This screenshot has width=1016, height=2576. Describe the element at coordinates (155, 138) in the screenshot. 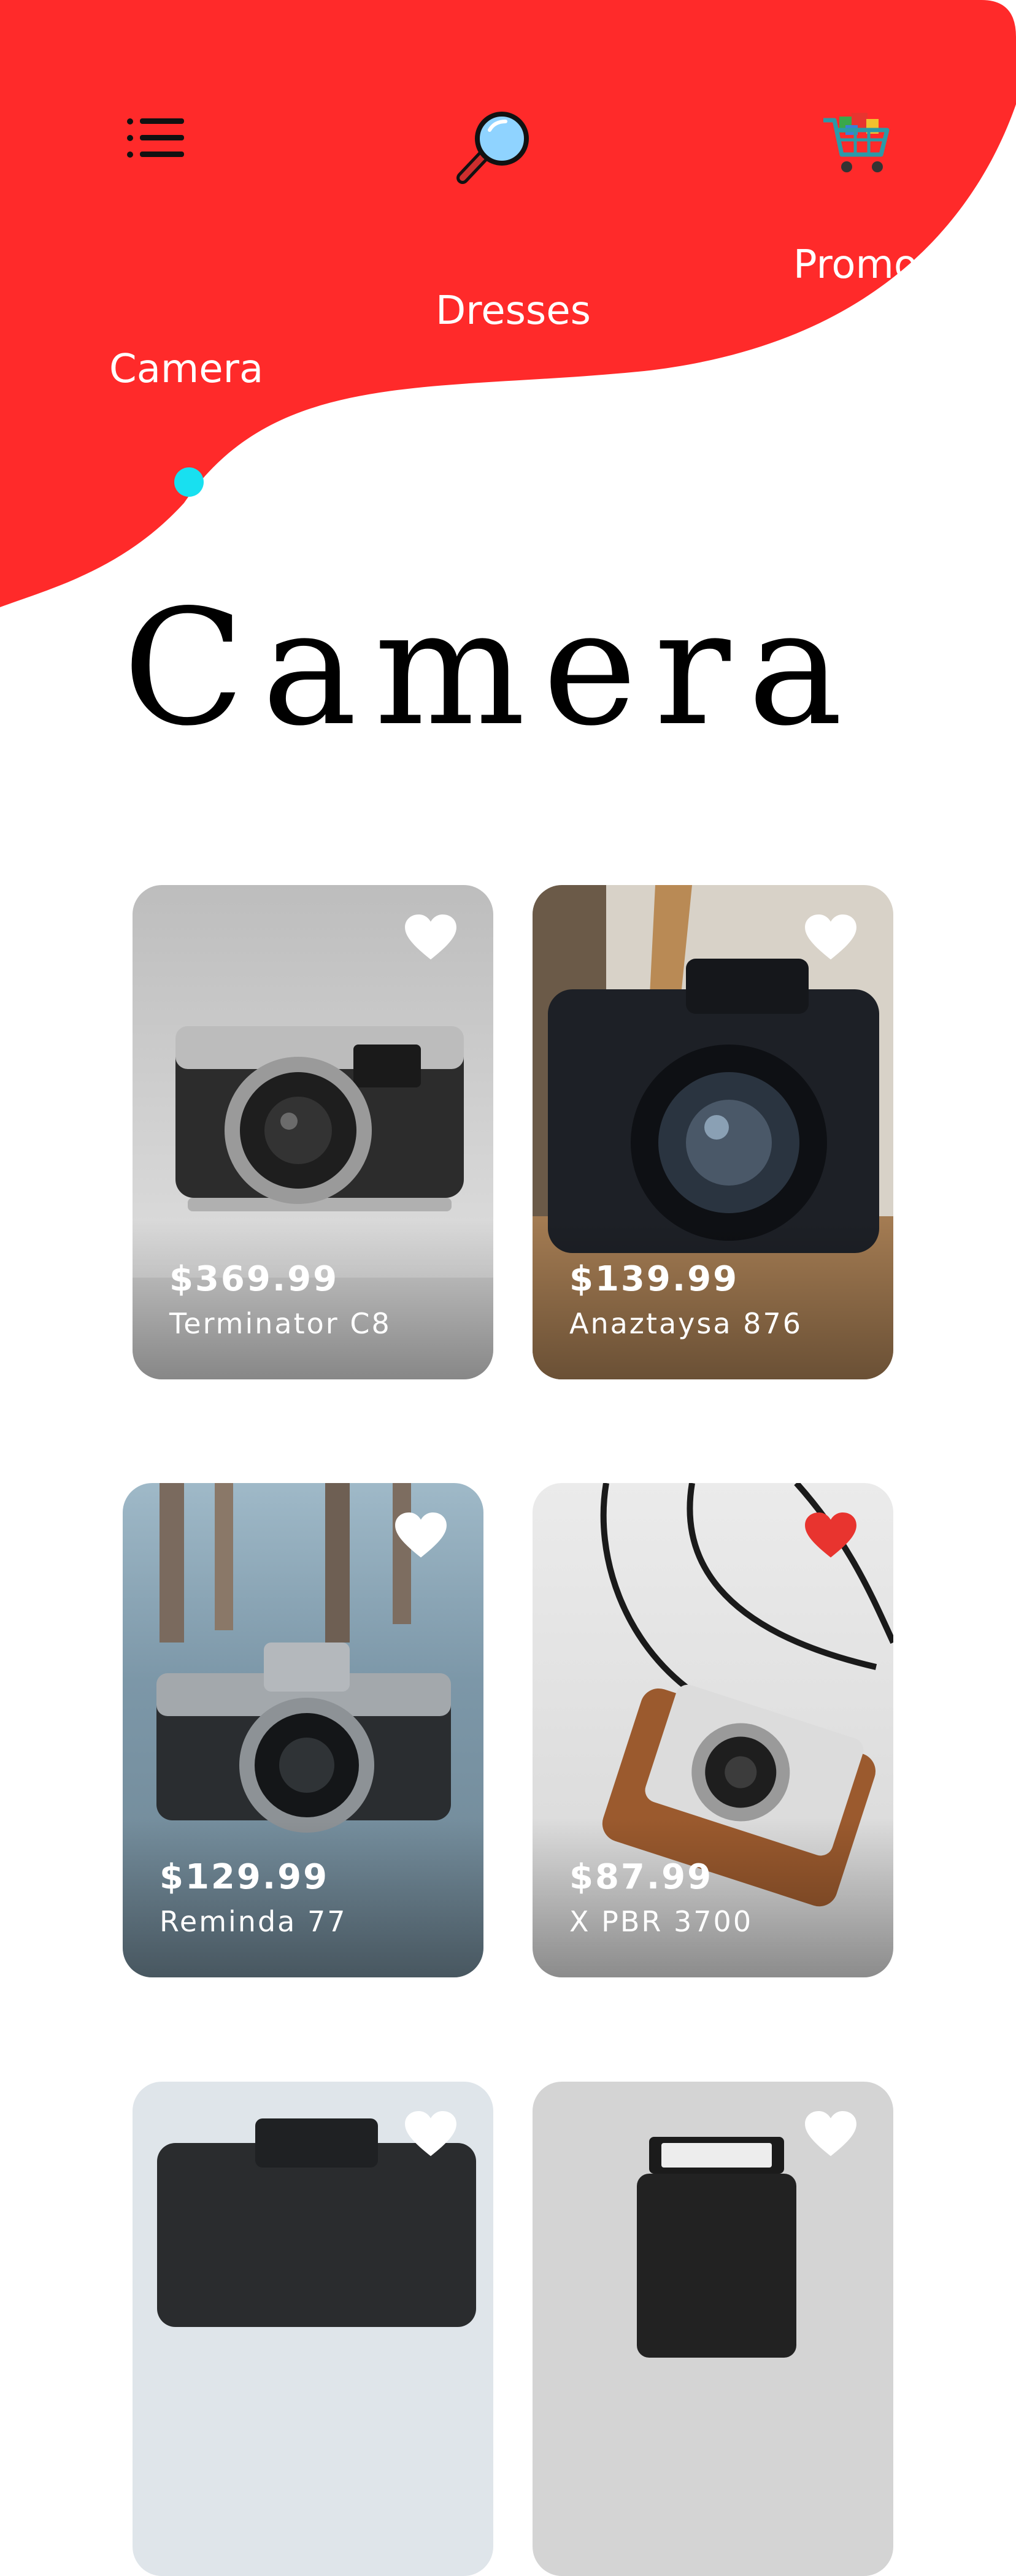

I see `menu-icon` at that location.